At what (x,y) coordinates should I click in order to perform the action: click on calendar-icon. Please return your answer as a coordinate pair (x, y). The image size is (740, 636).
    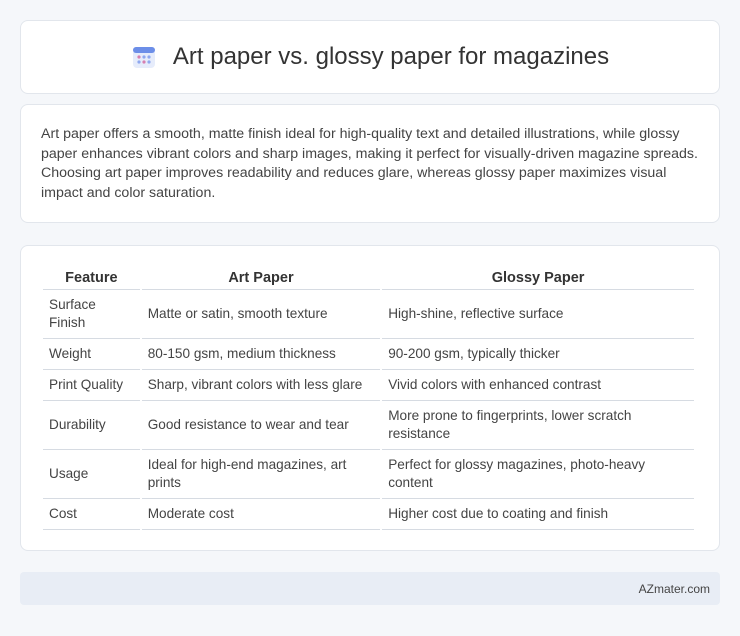
    Looking at the image, I should click on (144, 57).